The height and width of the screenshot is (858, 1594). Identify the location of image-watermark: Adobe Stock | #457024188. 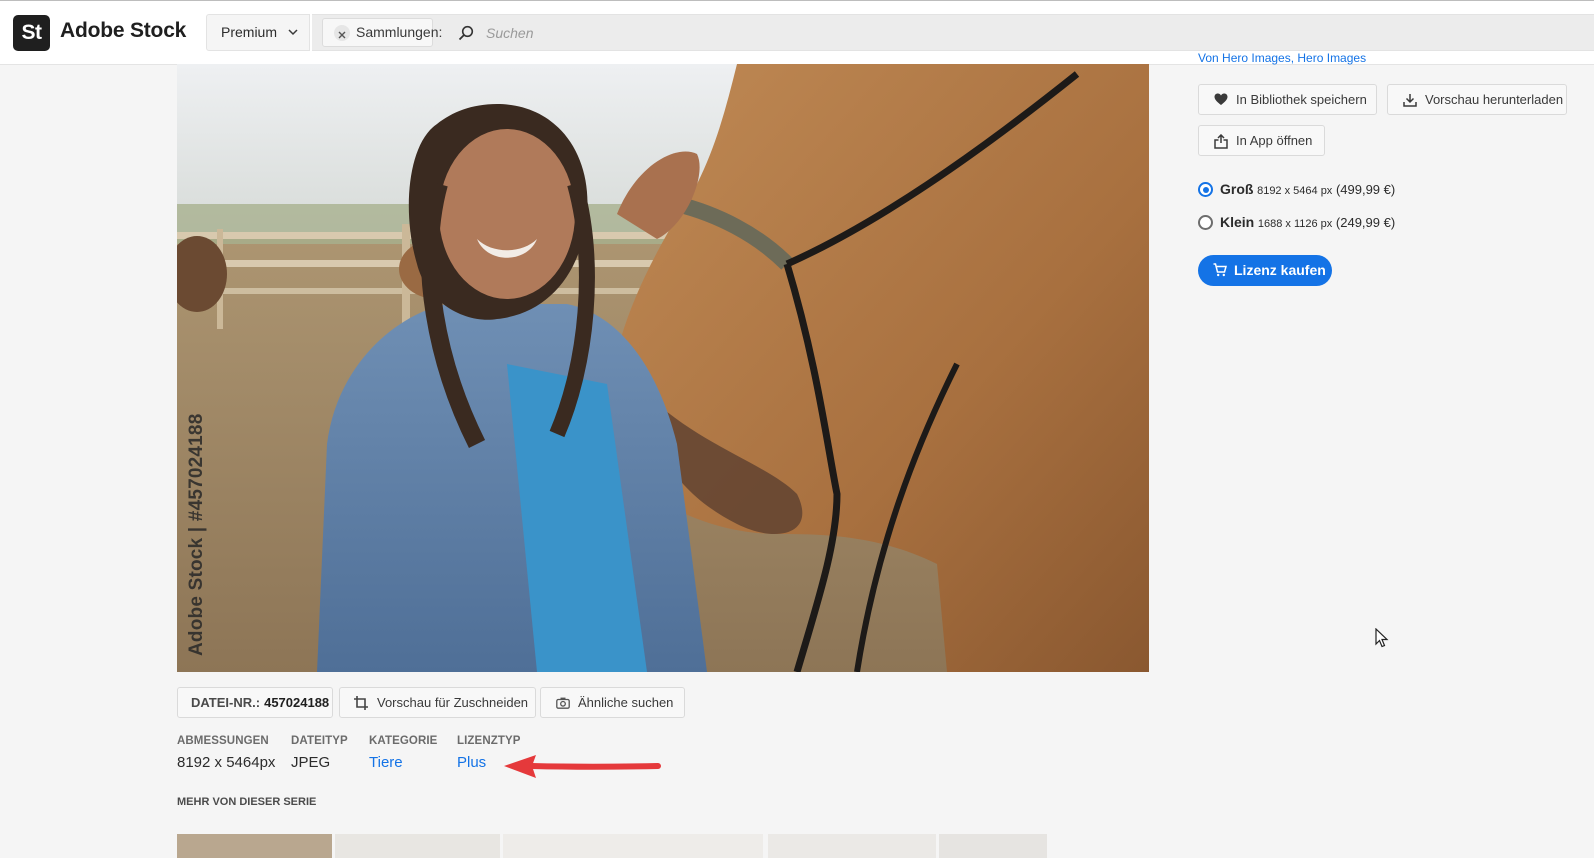
(196, 534).